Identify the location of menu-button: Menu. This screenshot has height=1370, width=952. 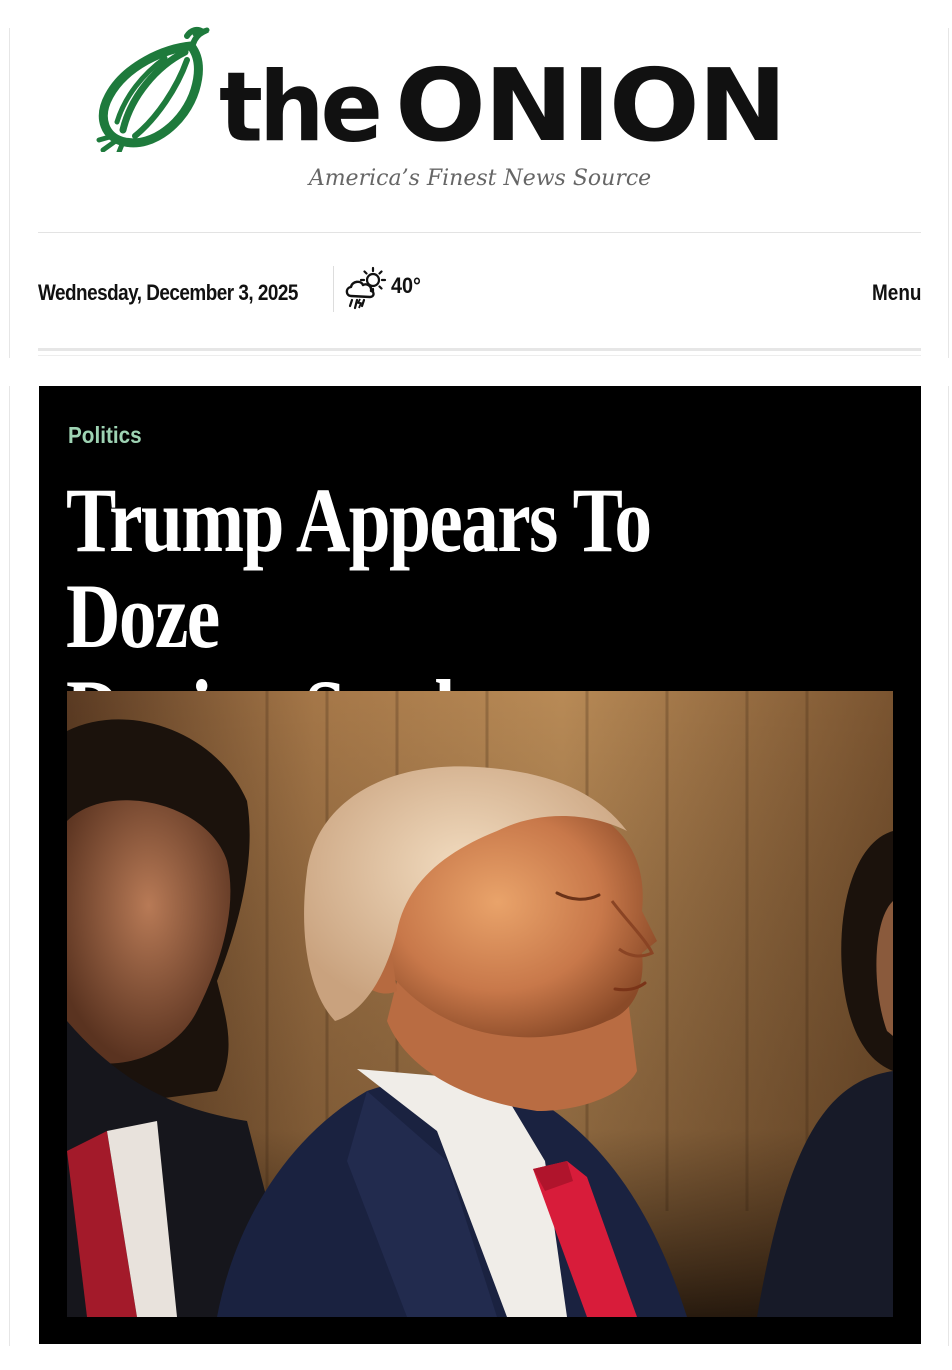
(896, 293).